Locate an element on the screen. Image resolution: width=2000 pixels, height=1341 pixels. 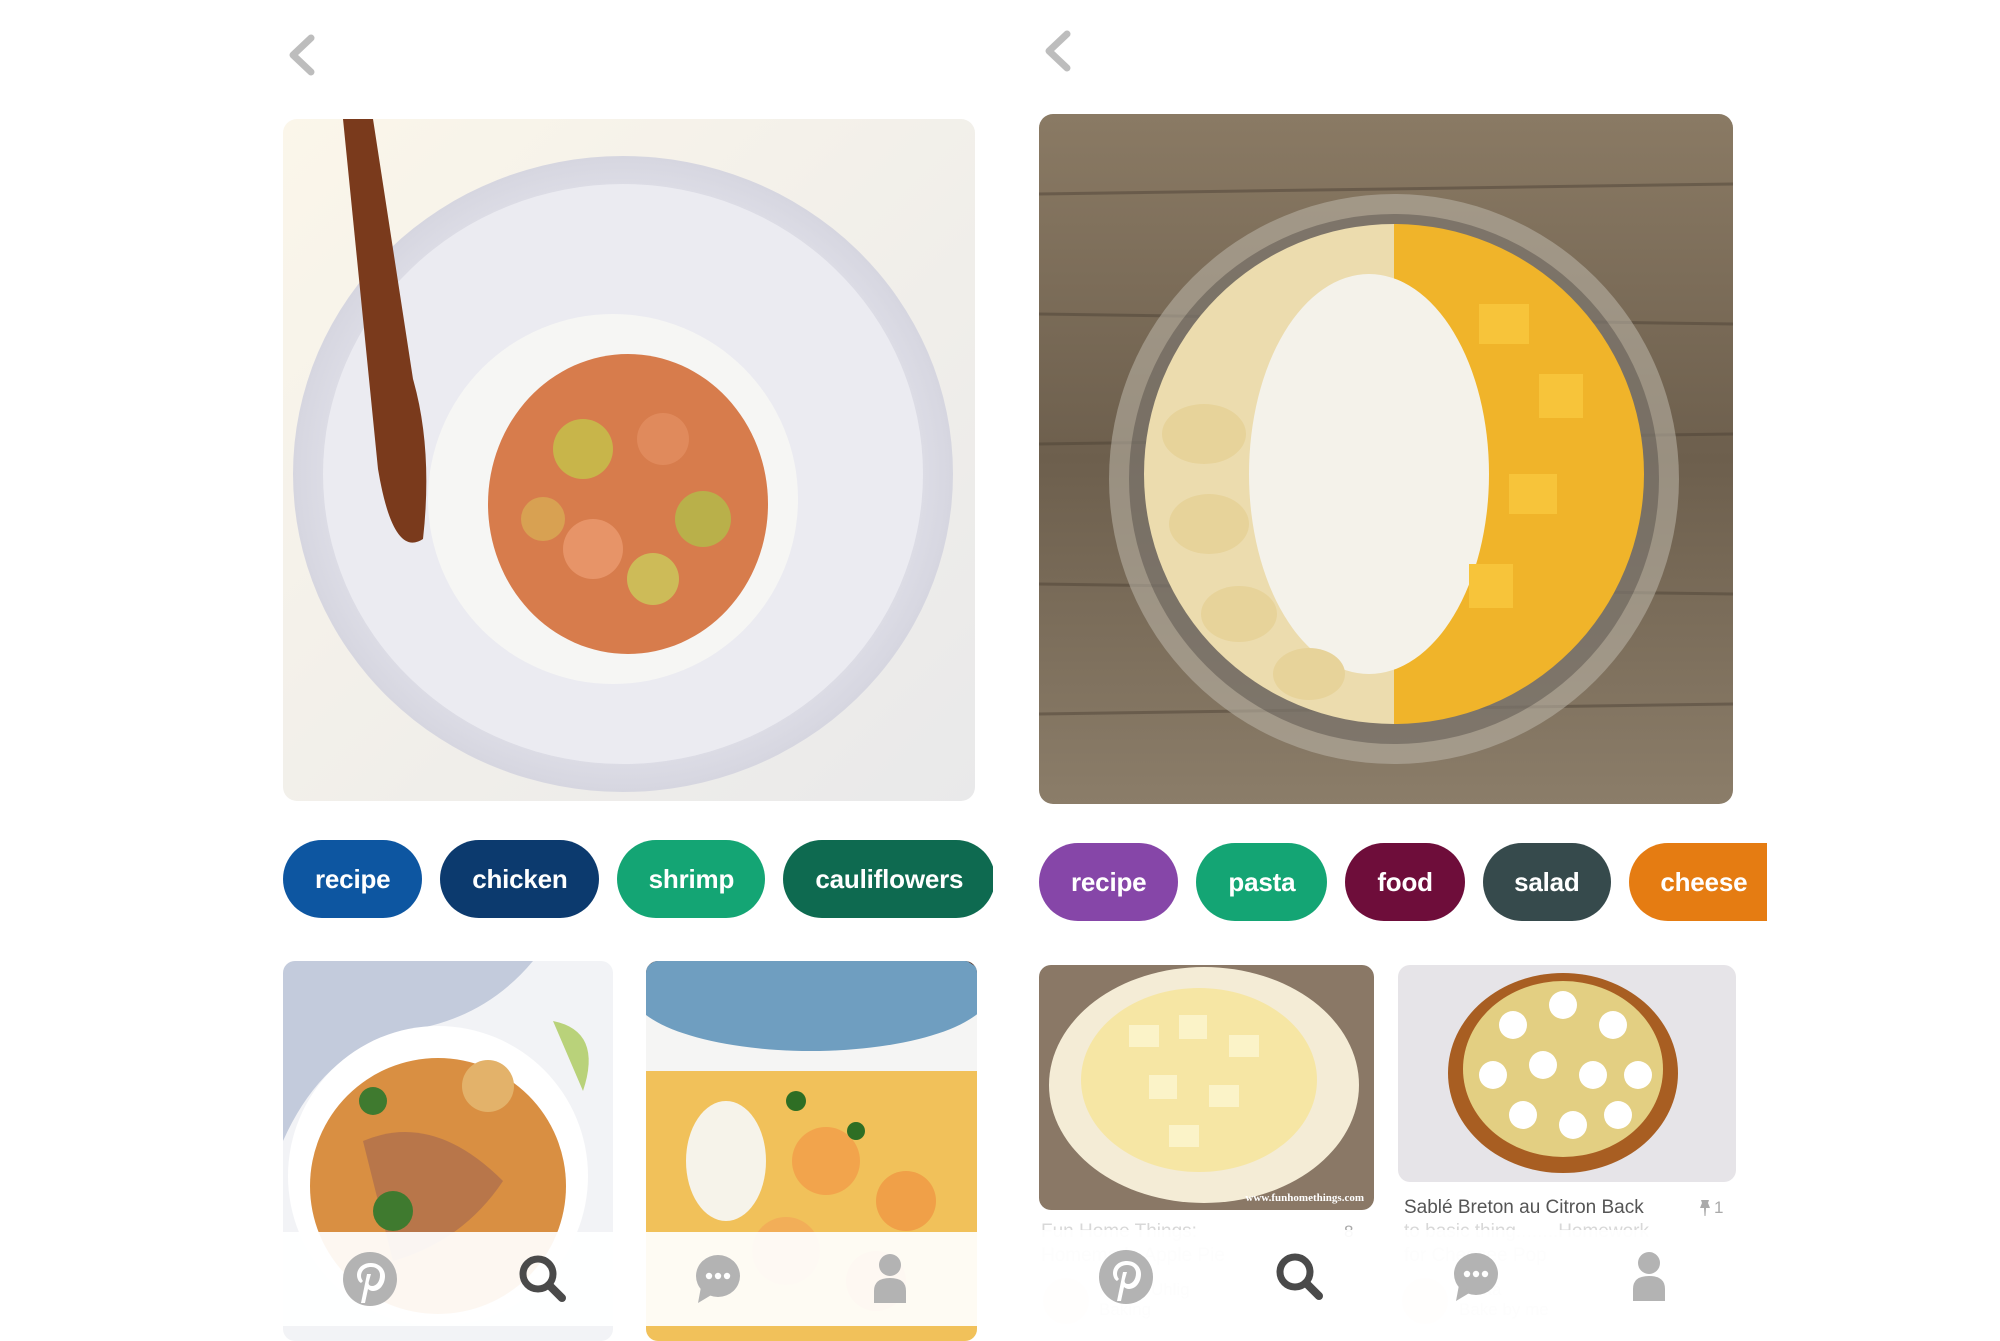
tag-shrimp: shrimp is located at coordinates (691, 879).